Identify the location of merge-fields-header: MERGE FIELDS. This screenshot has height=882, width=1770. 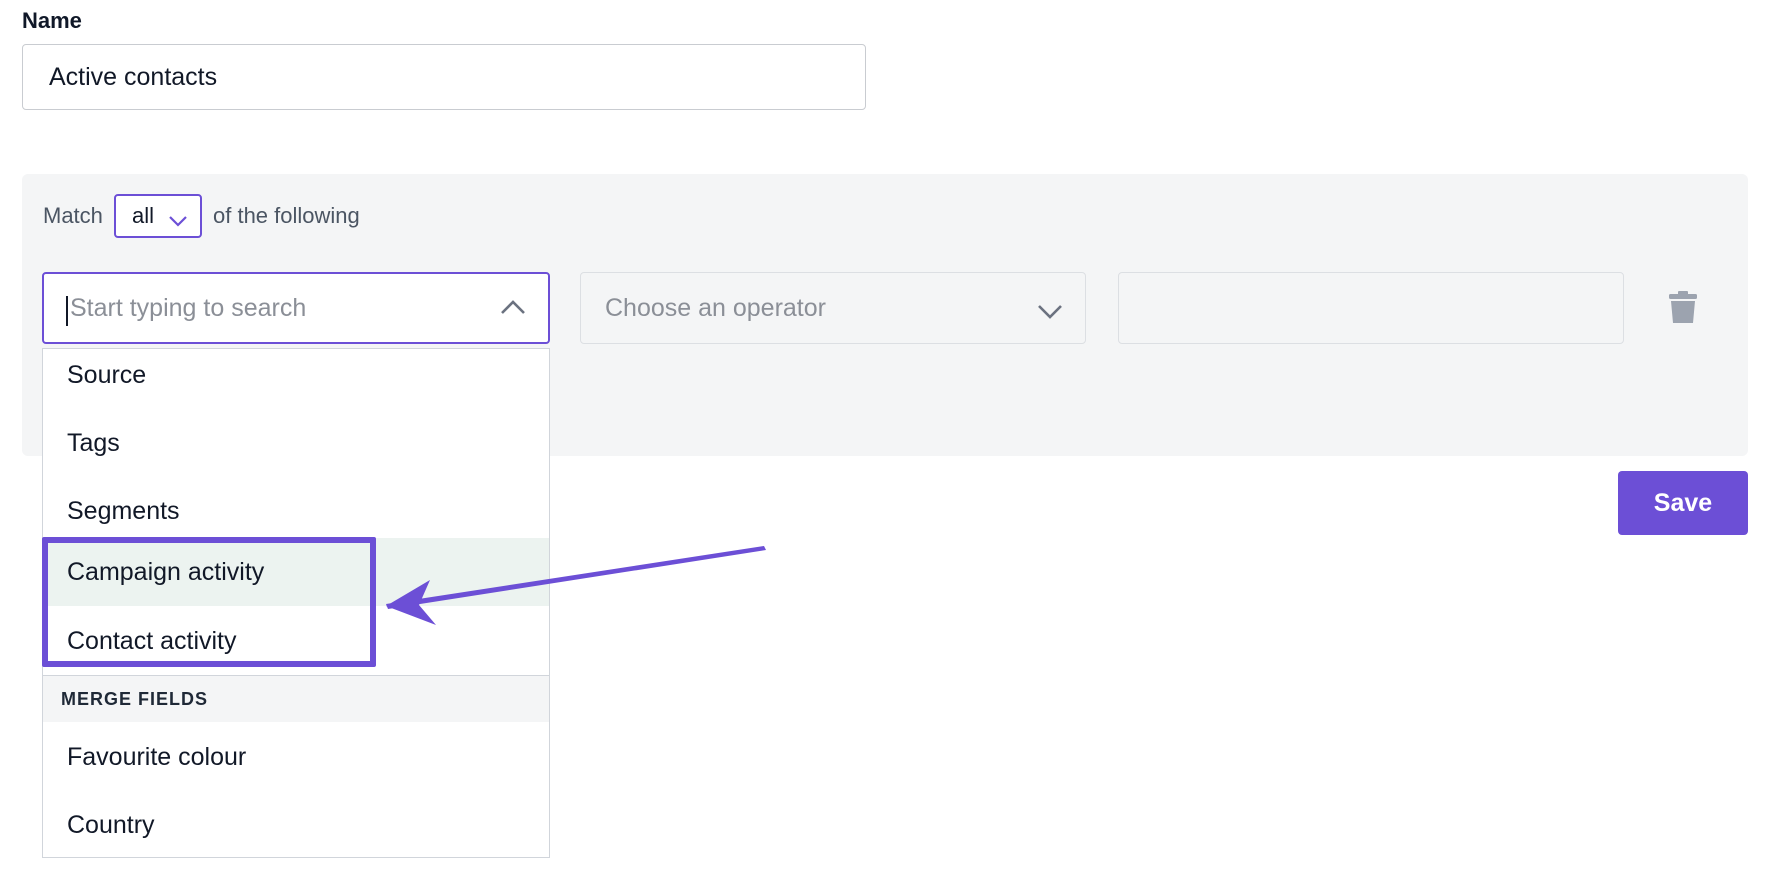
(296, 699).